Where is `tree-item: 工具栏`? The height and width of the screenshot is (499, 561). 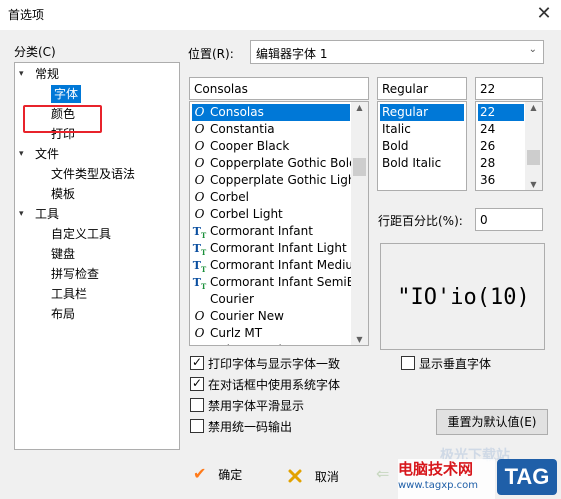
tree-item: 工具栏 is located at coordinates (69, 294).